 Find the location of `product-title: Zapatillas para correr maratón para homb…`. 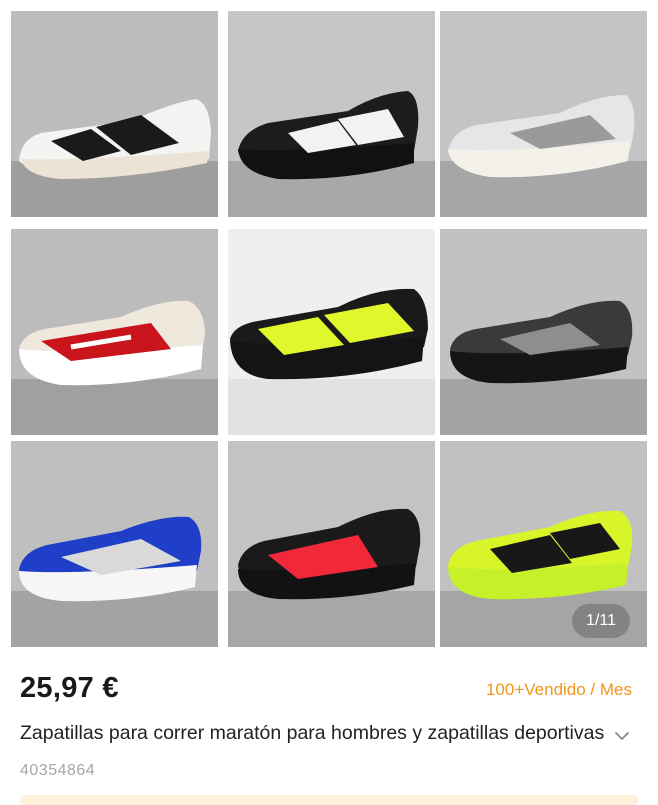

product-title: Zapatillas para correr maratón para homb… is located at coordinates (312, 733).